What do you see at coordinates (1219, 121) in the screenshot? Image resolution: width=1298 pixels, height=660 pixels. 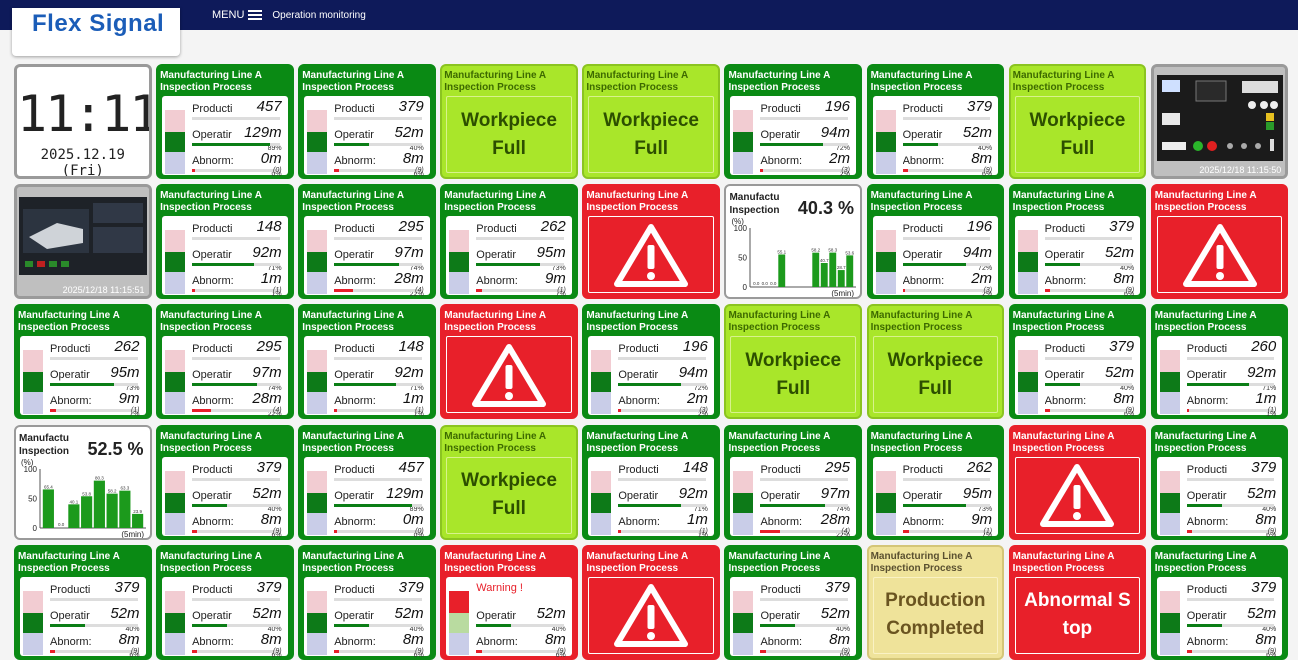 I see `camera-tile: 2025/12/18 11:15:50` at bounding box center [1219, 121].